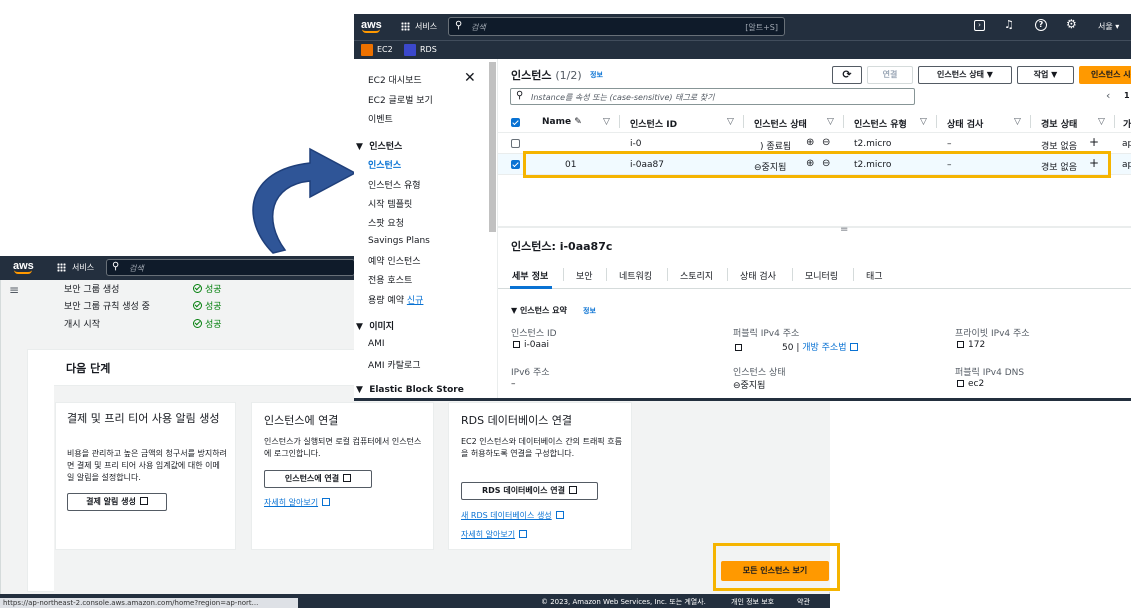  What do you see at coordinates (1127, 123) in the screenshot?
I see `col-az: 가` at bounding box center [1127, 123].